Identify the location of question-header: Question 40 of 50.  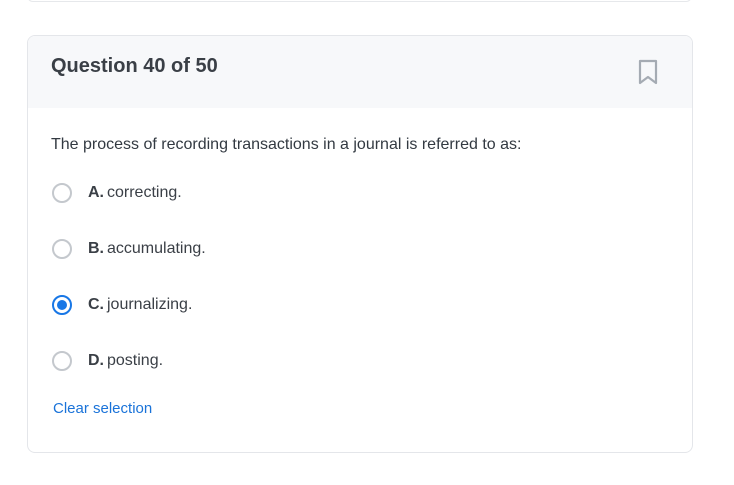
(360, 72).